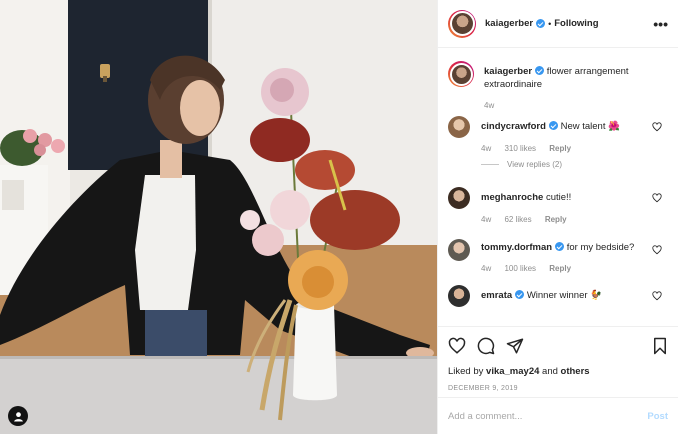  I want to click on liked-by-user: vika_may24, so click(512, 371).